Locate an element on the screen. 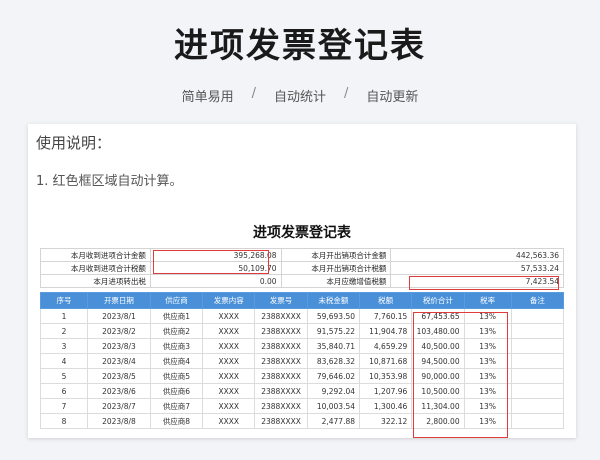  table-cell: 1,300.46 is located at coordinates (385, 406).